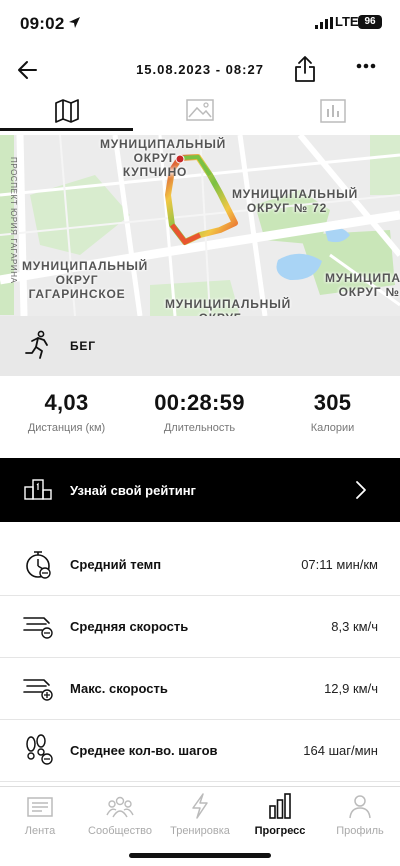 The image size is (400, 866). Describe the element at coordinates (332, 111) in the screenshot. I see `chart-icon` at that location.